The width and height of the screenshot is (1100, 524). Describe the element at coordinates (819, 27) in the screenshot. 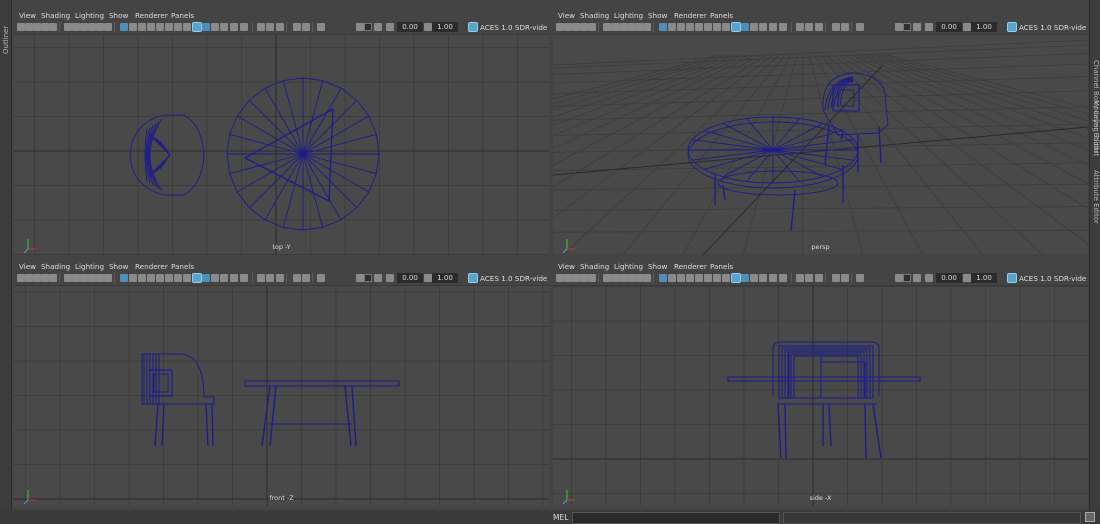

I see `use-lights-icon` at that location.